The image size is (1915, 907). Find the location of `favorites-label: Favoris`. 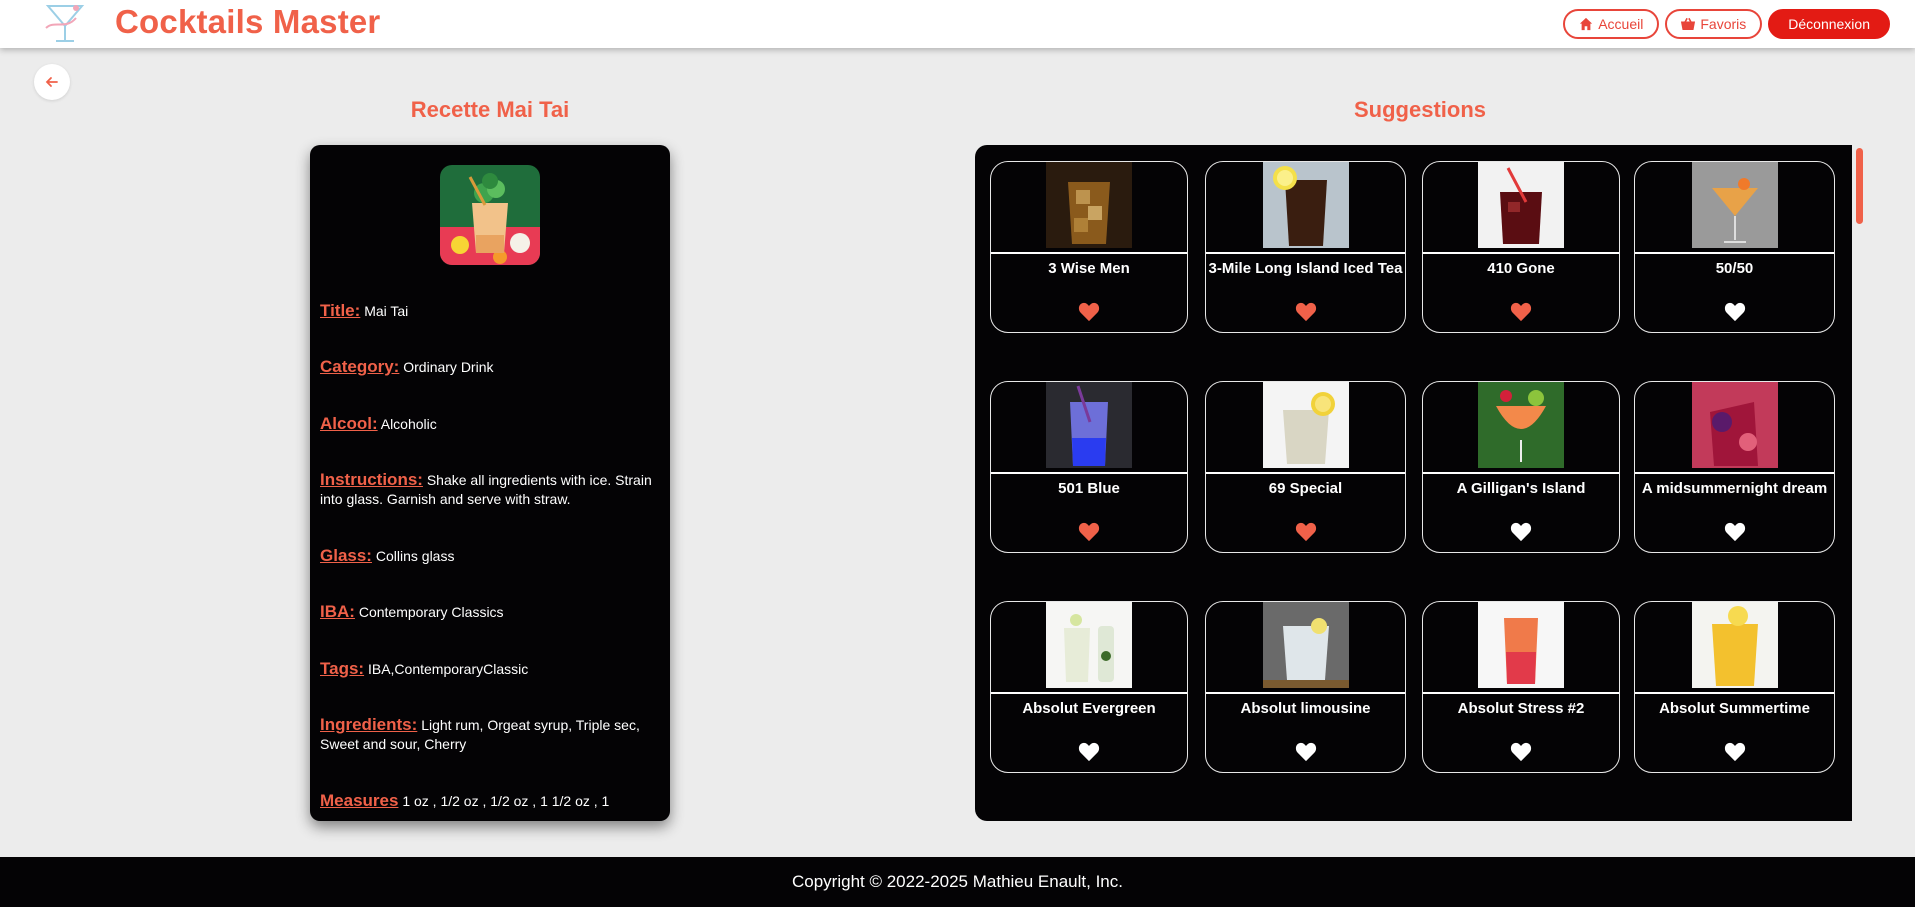

favorites-label: Favoris is located at coordinates (1723, 24).